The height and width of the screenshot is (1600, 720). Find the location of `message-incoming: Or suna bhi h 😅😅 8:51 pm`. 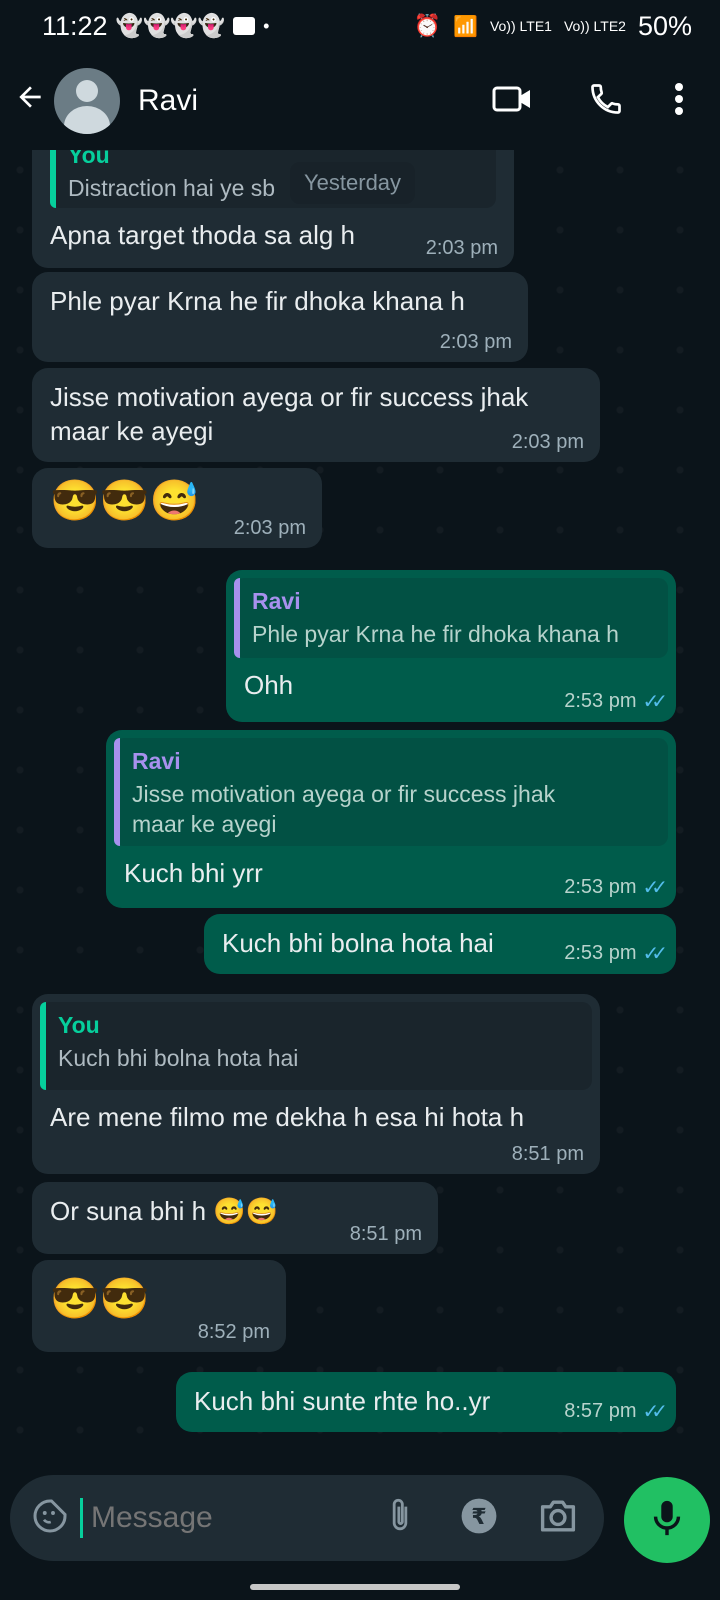

message-incoming: Or suna bhi h 😅😅 8:51 pm is located at coordinates (235, 1218).